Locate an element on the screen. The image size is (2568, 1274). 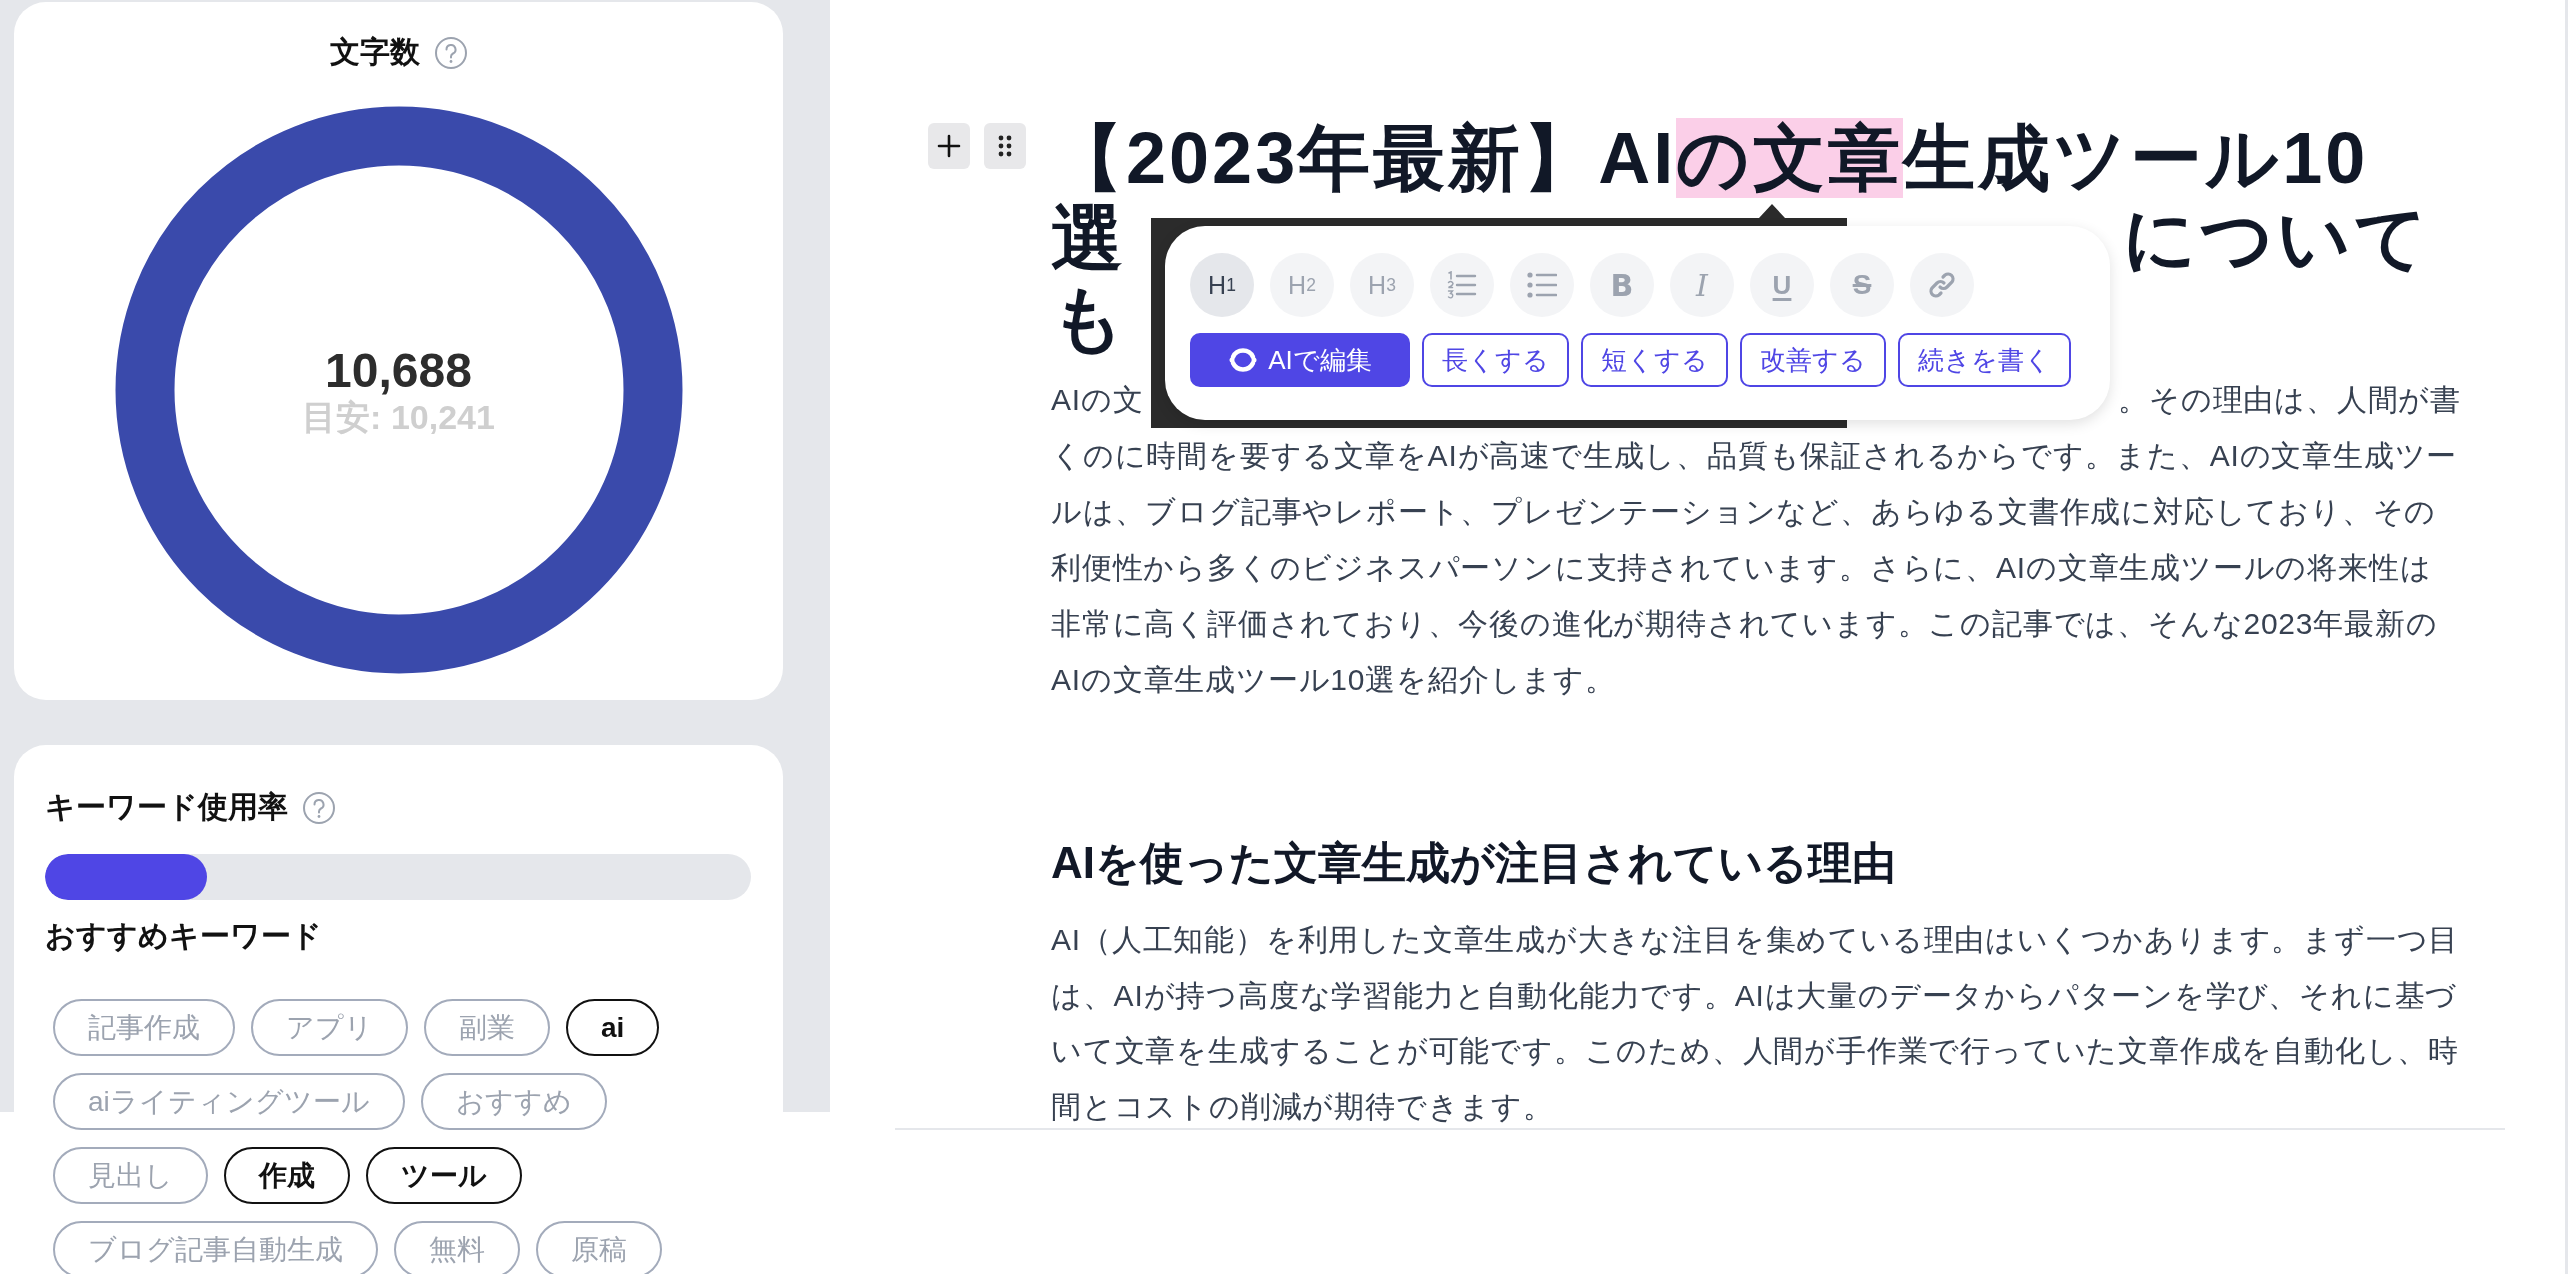
rewrite-option-button: 短くする is located at coordinates (1654, 360).